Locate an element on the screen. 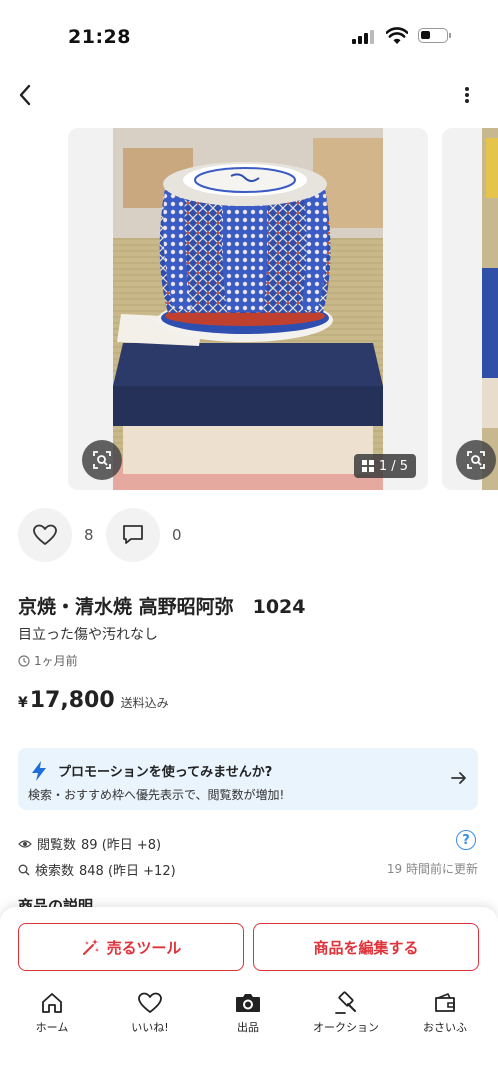 This screenshot has height=1080, width=498. more-options-button is located at coordinates (467, 95).